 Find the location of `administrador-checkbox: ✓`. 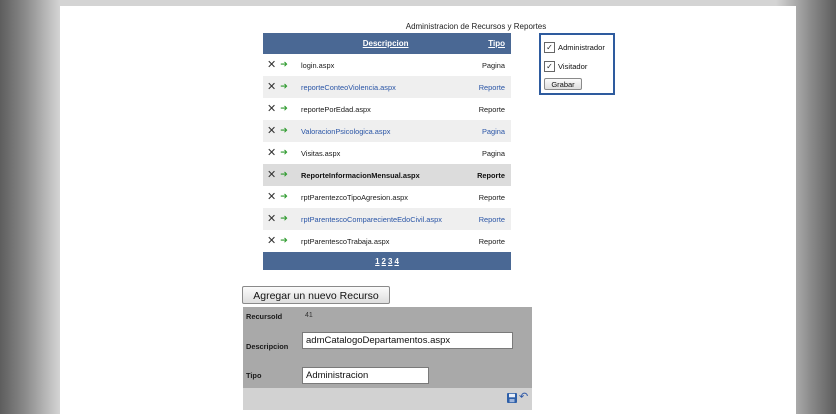

administrador-checkbox: ✓ is located at coordinates (549, 47).